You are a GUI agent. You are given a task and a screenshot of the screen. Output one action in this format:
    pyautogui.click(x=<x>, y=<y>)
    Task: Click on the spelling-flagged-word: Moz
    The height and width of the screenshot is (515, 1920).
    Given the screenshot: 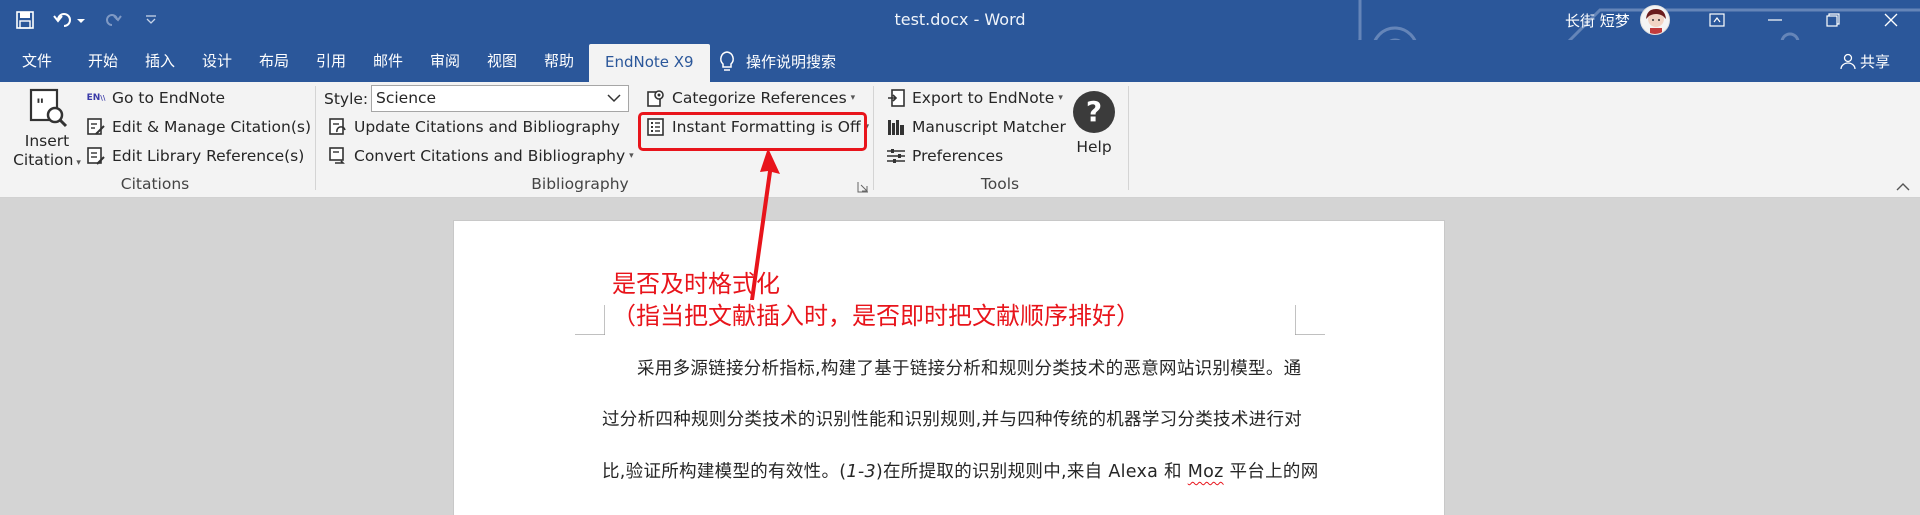 What is the action you would take?
    pyautogui.click(x=1206, y=472)
    